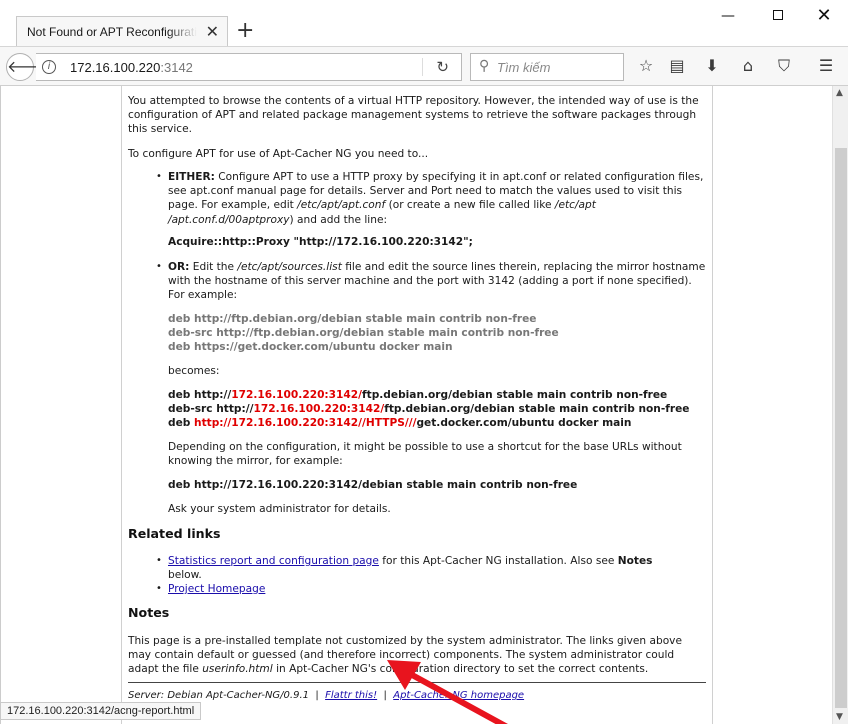  What do you see at coordinates (249, 67) in the screenshot?
I see `url-bar: i 172.16.100.220:3142 ↻` at bounding box center [249, 67].